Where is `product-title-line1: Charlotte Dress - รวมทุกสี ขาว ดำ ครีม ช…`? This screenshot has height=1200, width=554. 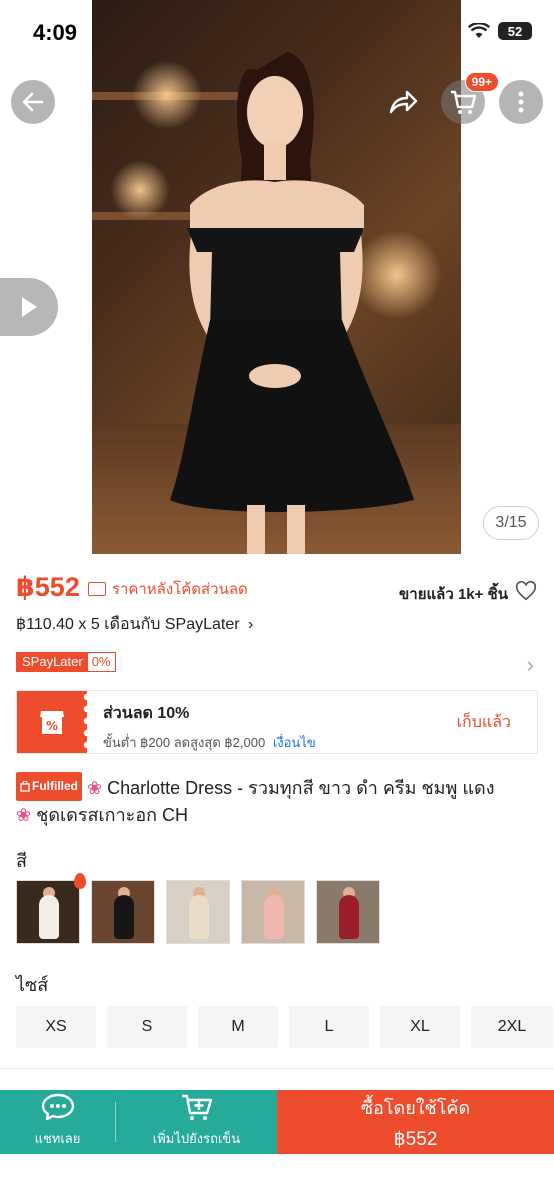
product-title-line1: Charlotte Dress - รวมทุกสี ขาว ดำ ครีม ช… is located at coordinates (301, 788).